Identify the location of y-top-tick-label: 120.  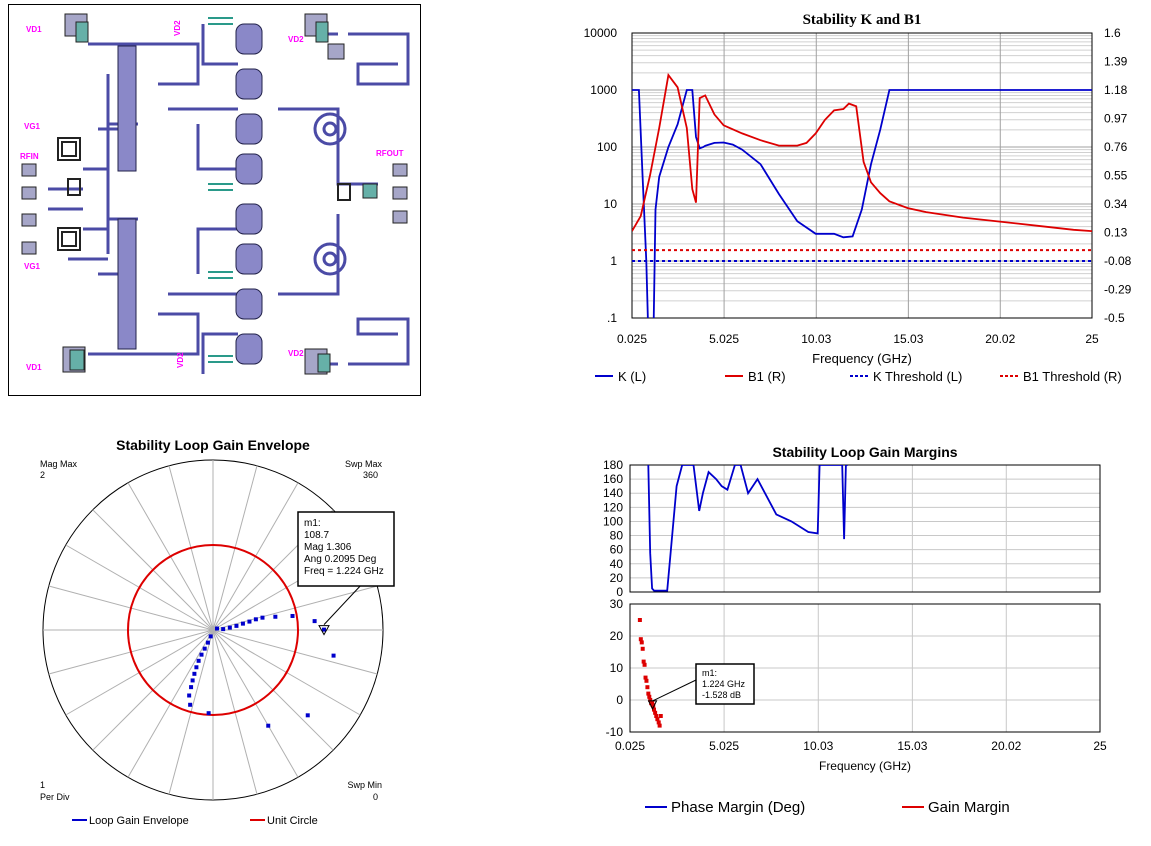
(613, 507).